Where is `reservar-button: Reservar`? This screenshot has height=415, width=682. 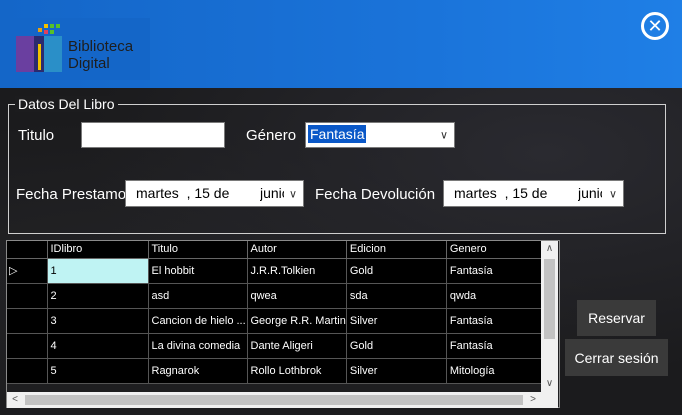 reservar-button: Reservar is located at coordinates (616, 318).